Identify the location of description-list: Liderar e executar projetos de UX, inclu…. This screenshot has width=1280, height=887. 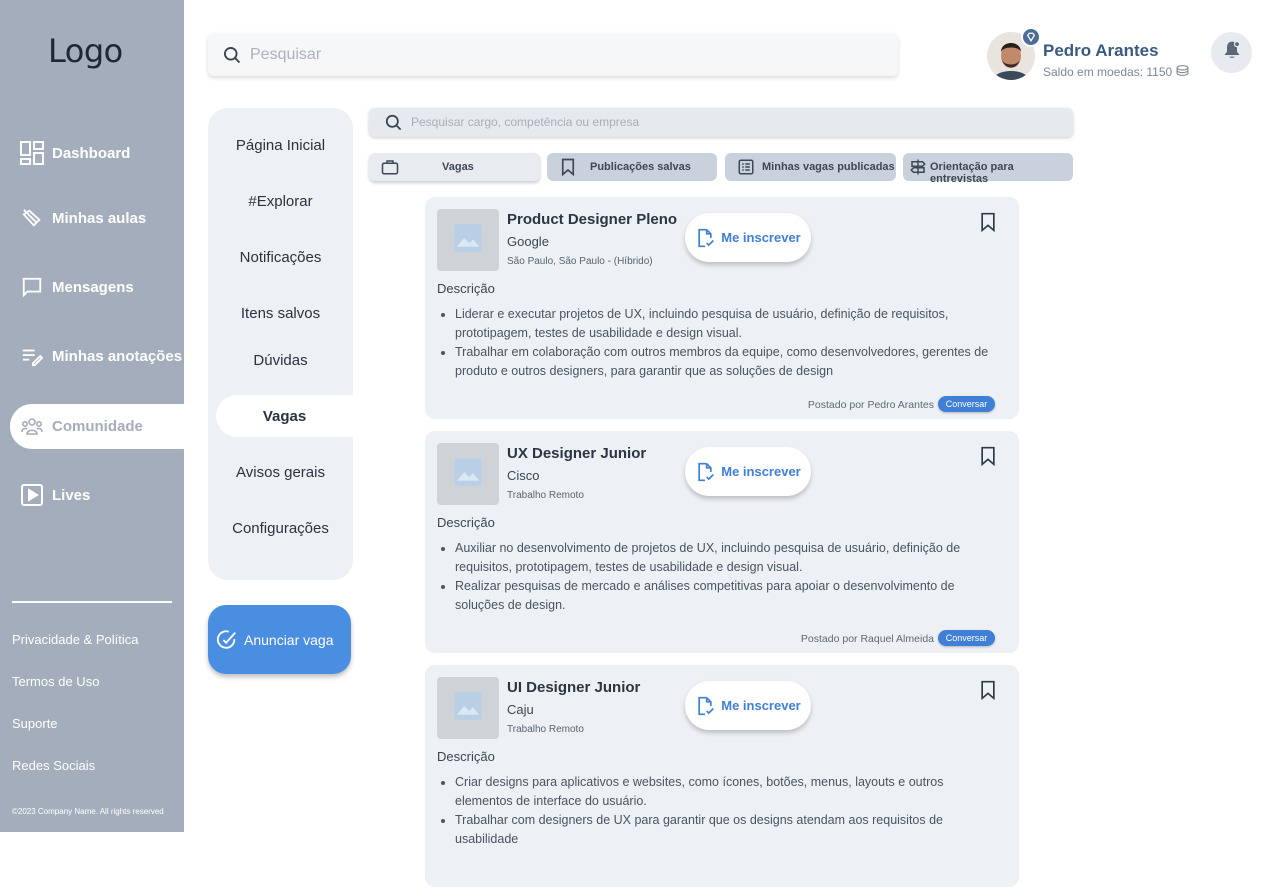
(725, 343).